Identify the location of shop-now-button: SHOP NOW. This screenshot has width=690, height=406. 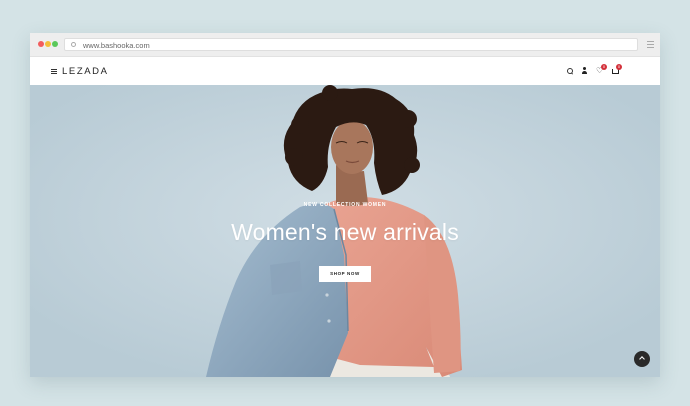
(345, 274).